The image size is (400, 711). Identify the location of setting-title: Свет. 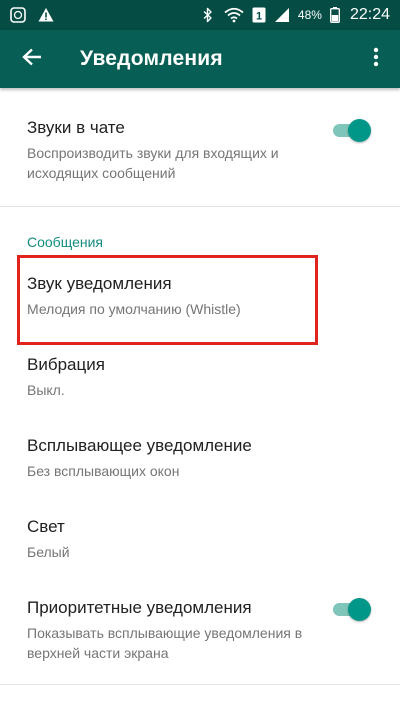
(46, 526).